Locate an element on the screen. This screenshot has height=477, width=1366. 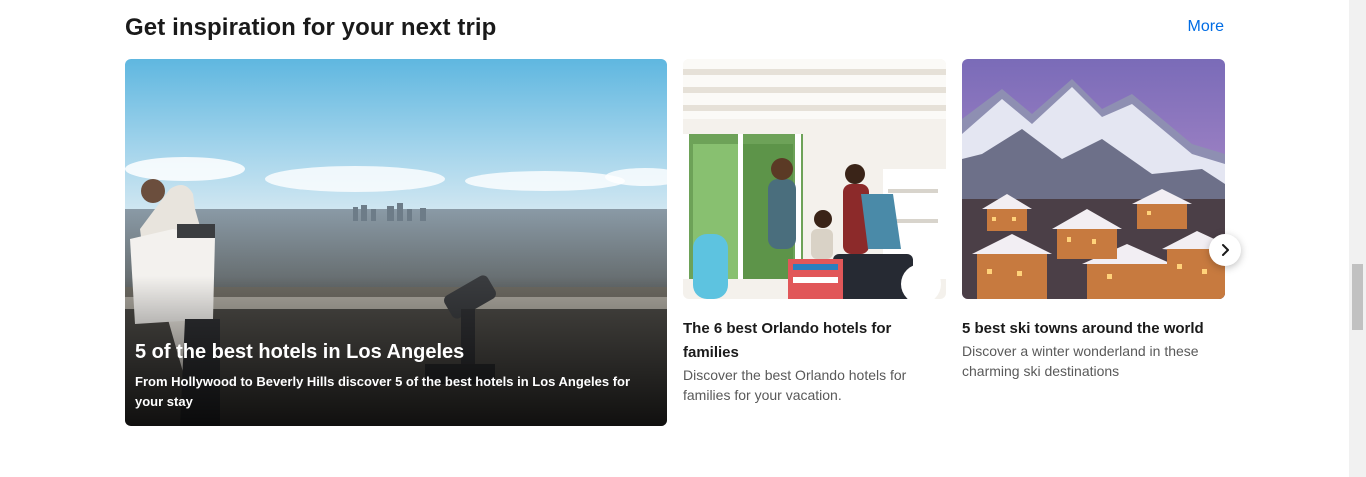
carousel-next-button is located at coordinates (1225, 250).